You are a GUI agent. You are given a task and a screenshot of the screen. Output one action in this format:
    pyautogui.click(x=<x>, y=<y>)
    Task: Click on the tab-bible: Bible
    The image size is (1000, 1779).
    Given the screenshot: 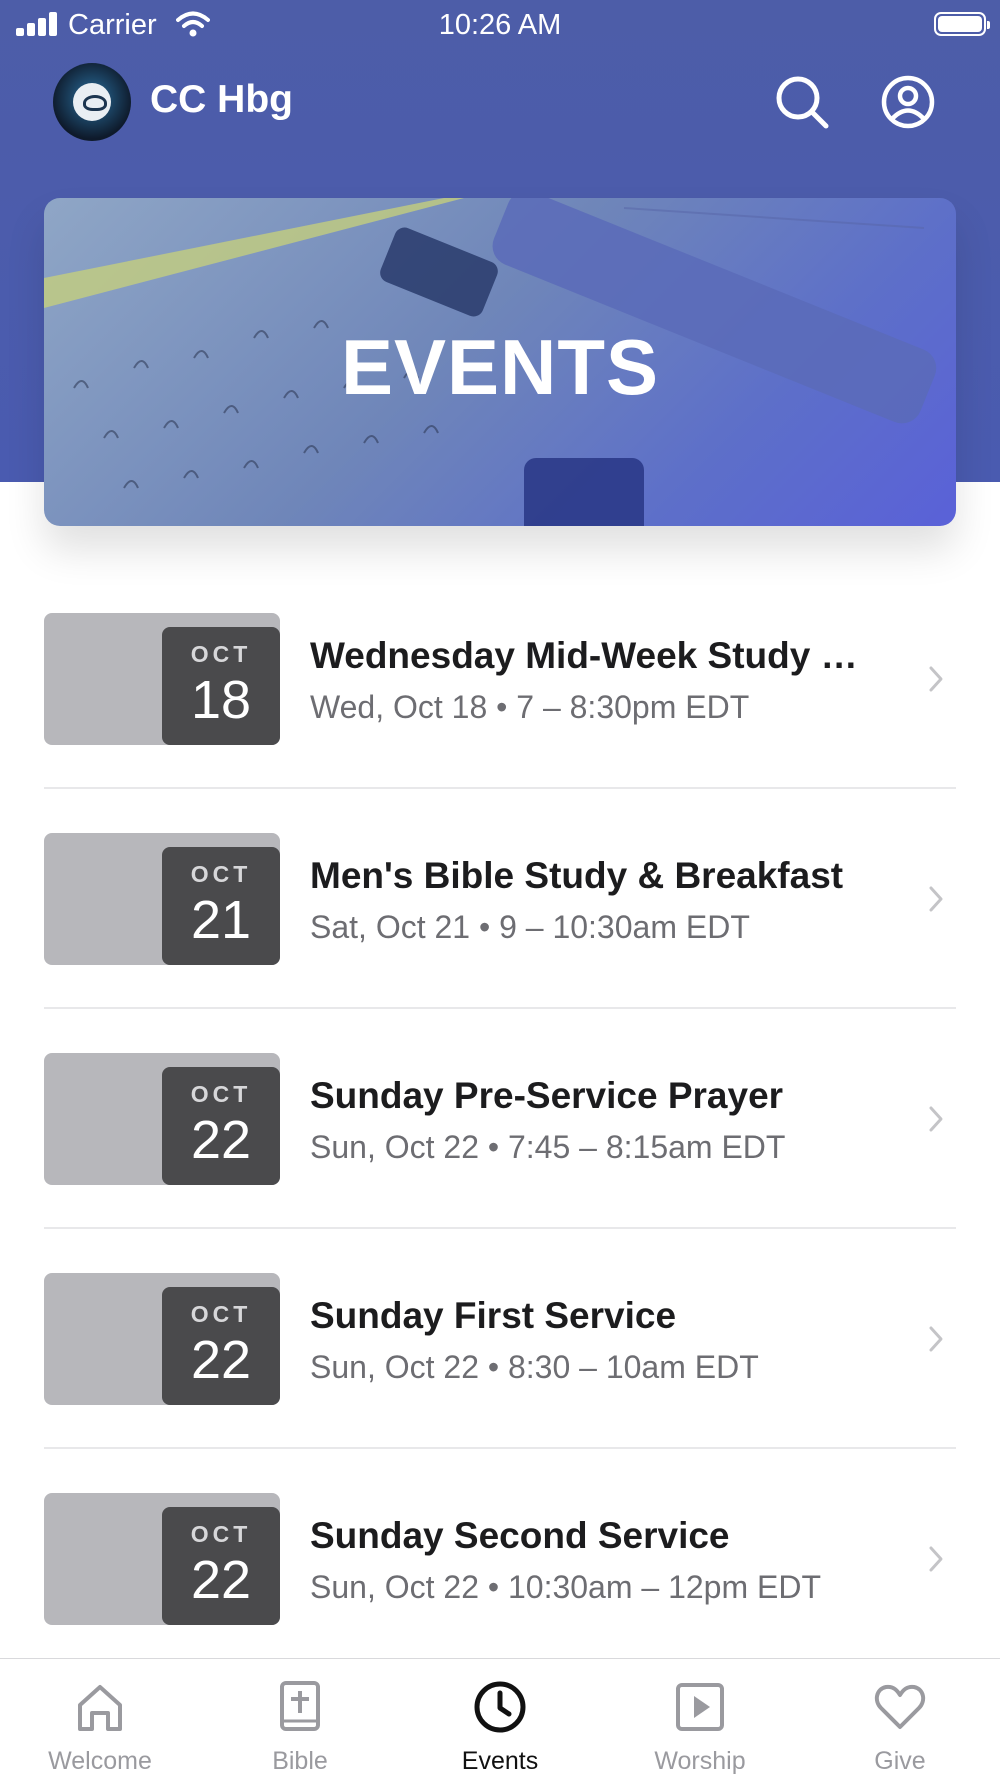 What is the action you would take?
    pyautogui.click(x=300, y=1719)
    